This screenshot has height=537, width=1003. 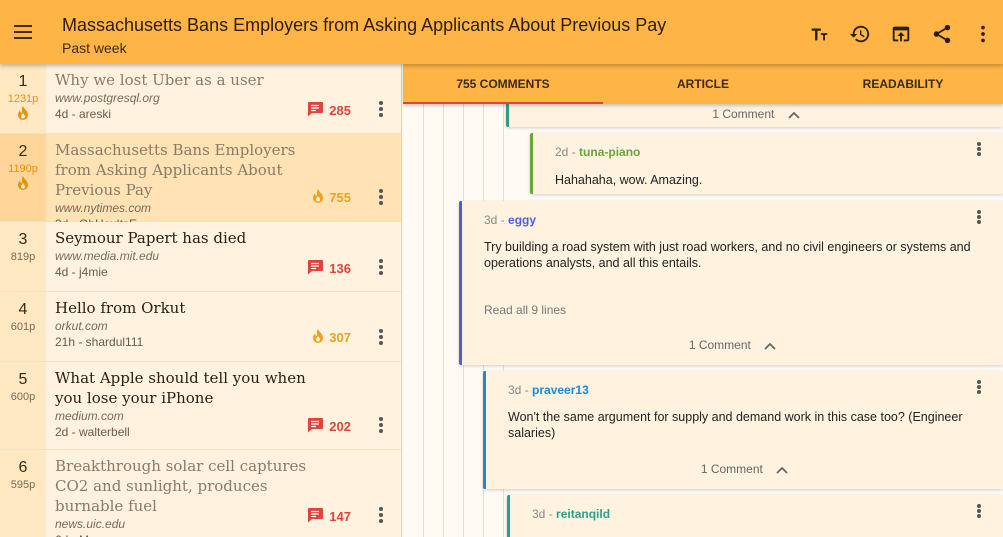 I want to click on comment-count: 307, so click(x=340, y=337).